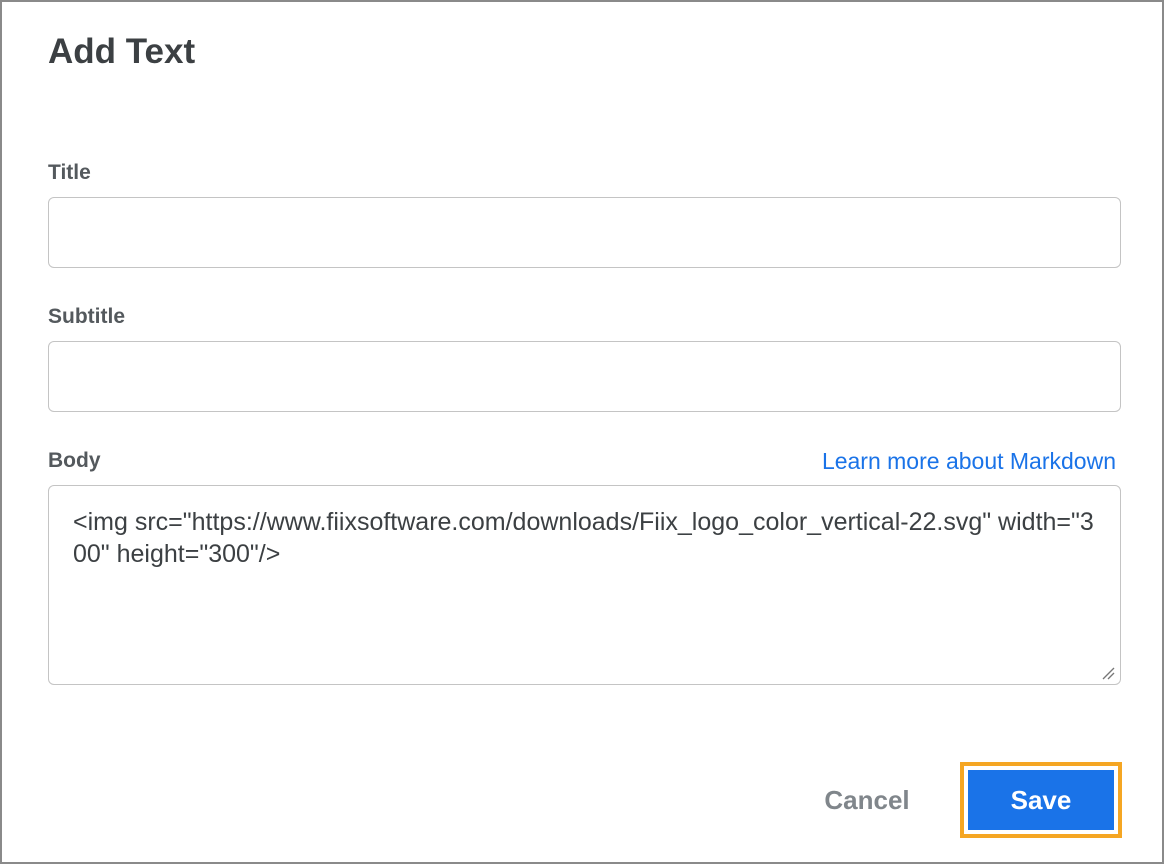  Describe the element at coordinates (122, 51) in the screenshot. I see `dialog-title: Add Text` at that location.